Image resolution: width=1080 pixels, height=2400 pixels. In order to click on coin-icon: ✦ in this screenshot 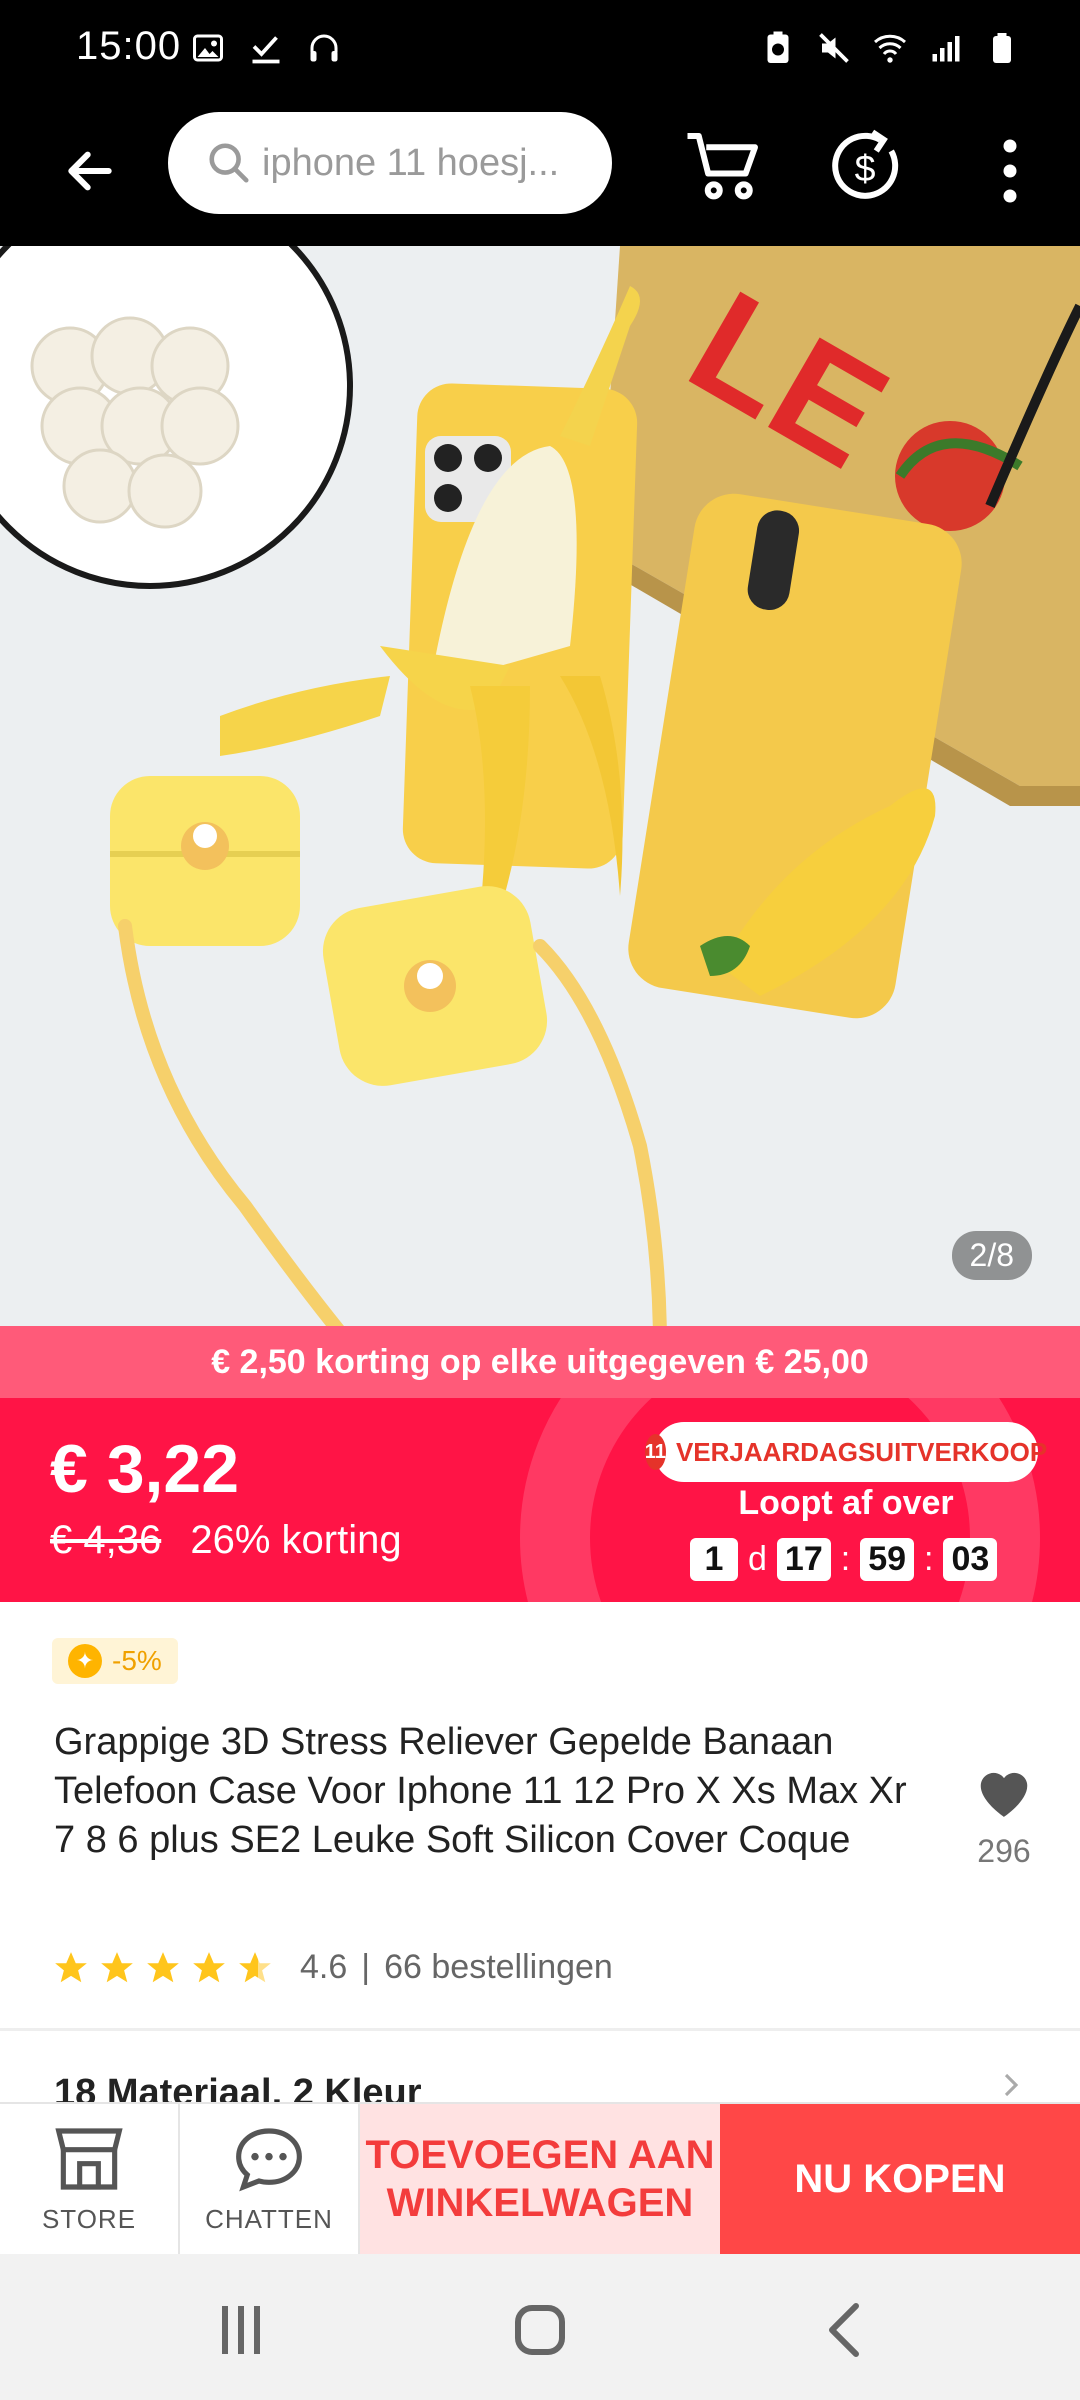, I will do `click(85, 1661)`.